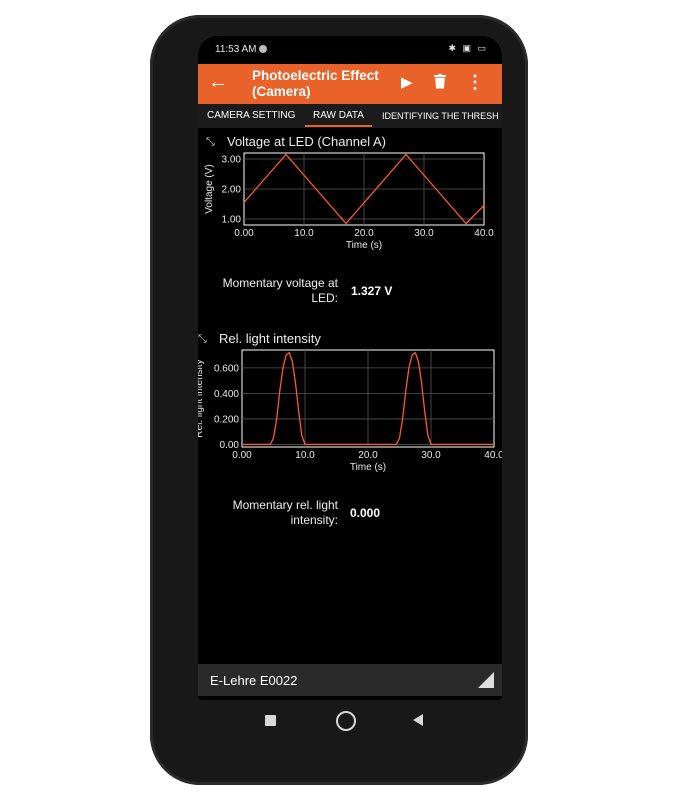 The width and height of the screenshot is (675, 800). Describe the element at coordinates (230, 445) in the screenshot. I see `y-tick-label: 0.00` at that location.